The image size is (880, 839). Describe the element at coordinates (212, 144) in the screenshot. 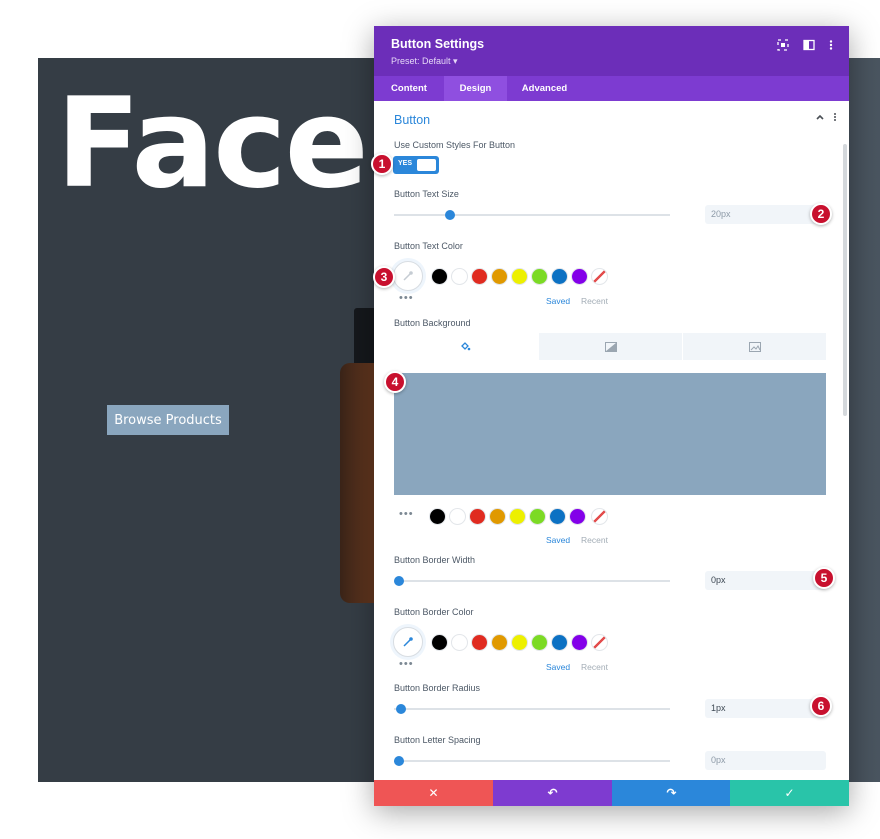

I see `hero-title: Face` at that location.